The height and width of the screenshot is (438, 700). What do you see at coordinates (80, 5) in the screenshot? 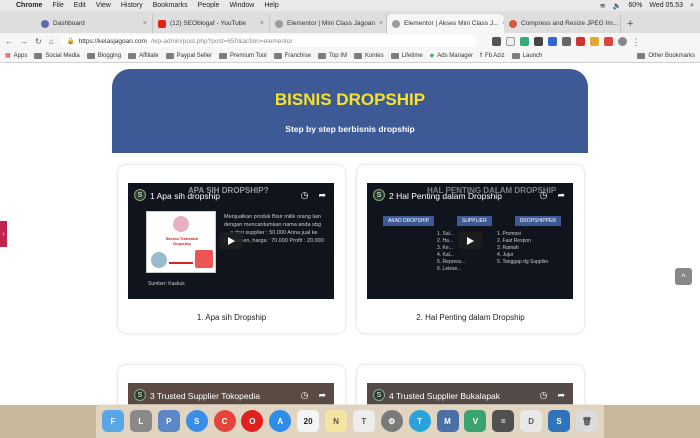
I see `menu-edit: Edit` at bounding box center [80, 5].